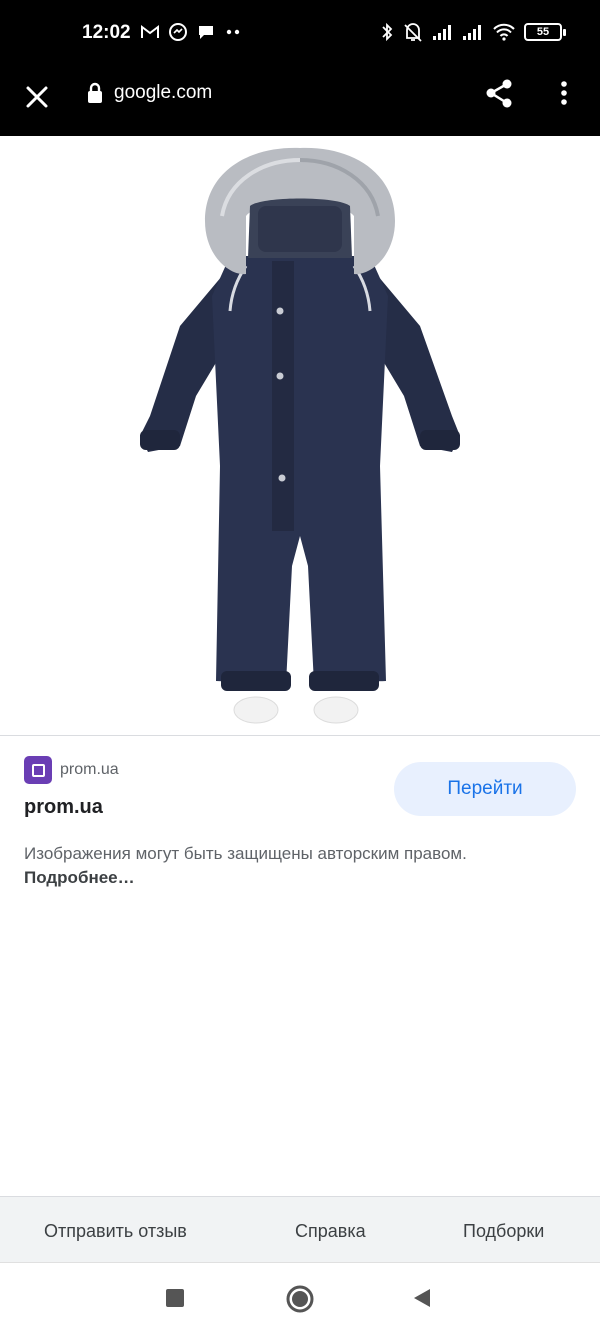 This screenshot has height=1332, width=600. Describe the element at coordinates (89, 769) in the screenshot. I see `source-domain: prom.ua` at that location.